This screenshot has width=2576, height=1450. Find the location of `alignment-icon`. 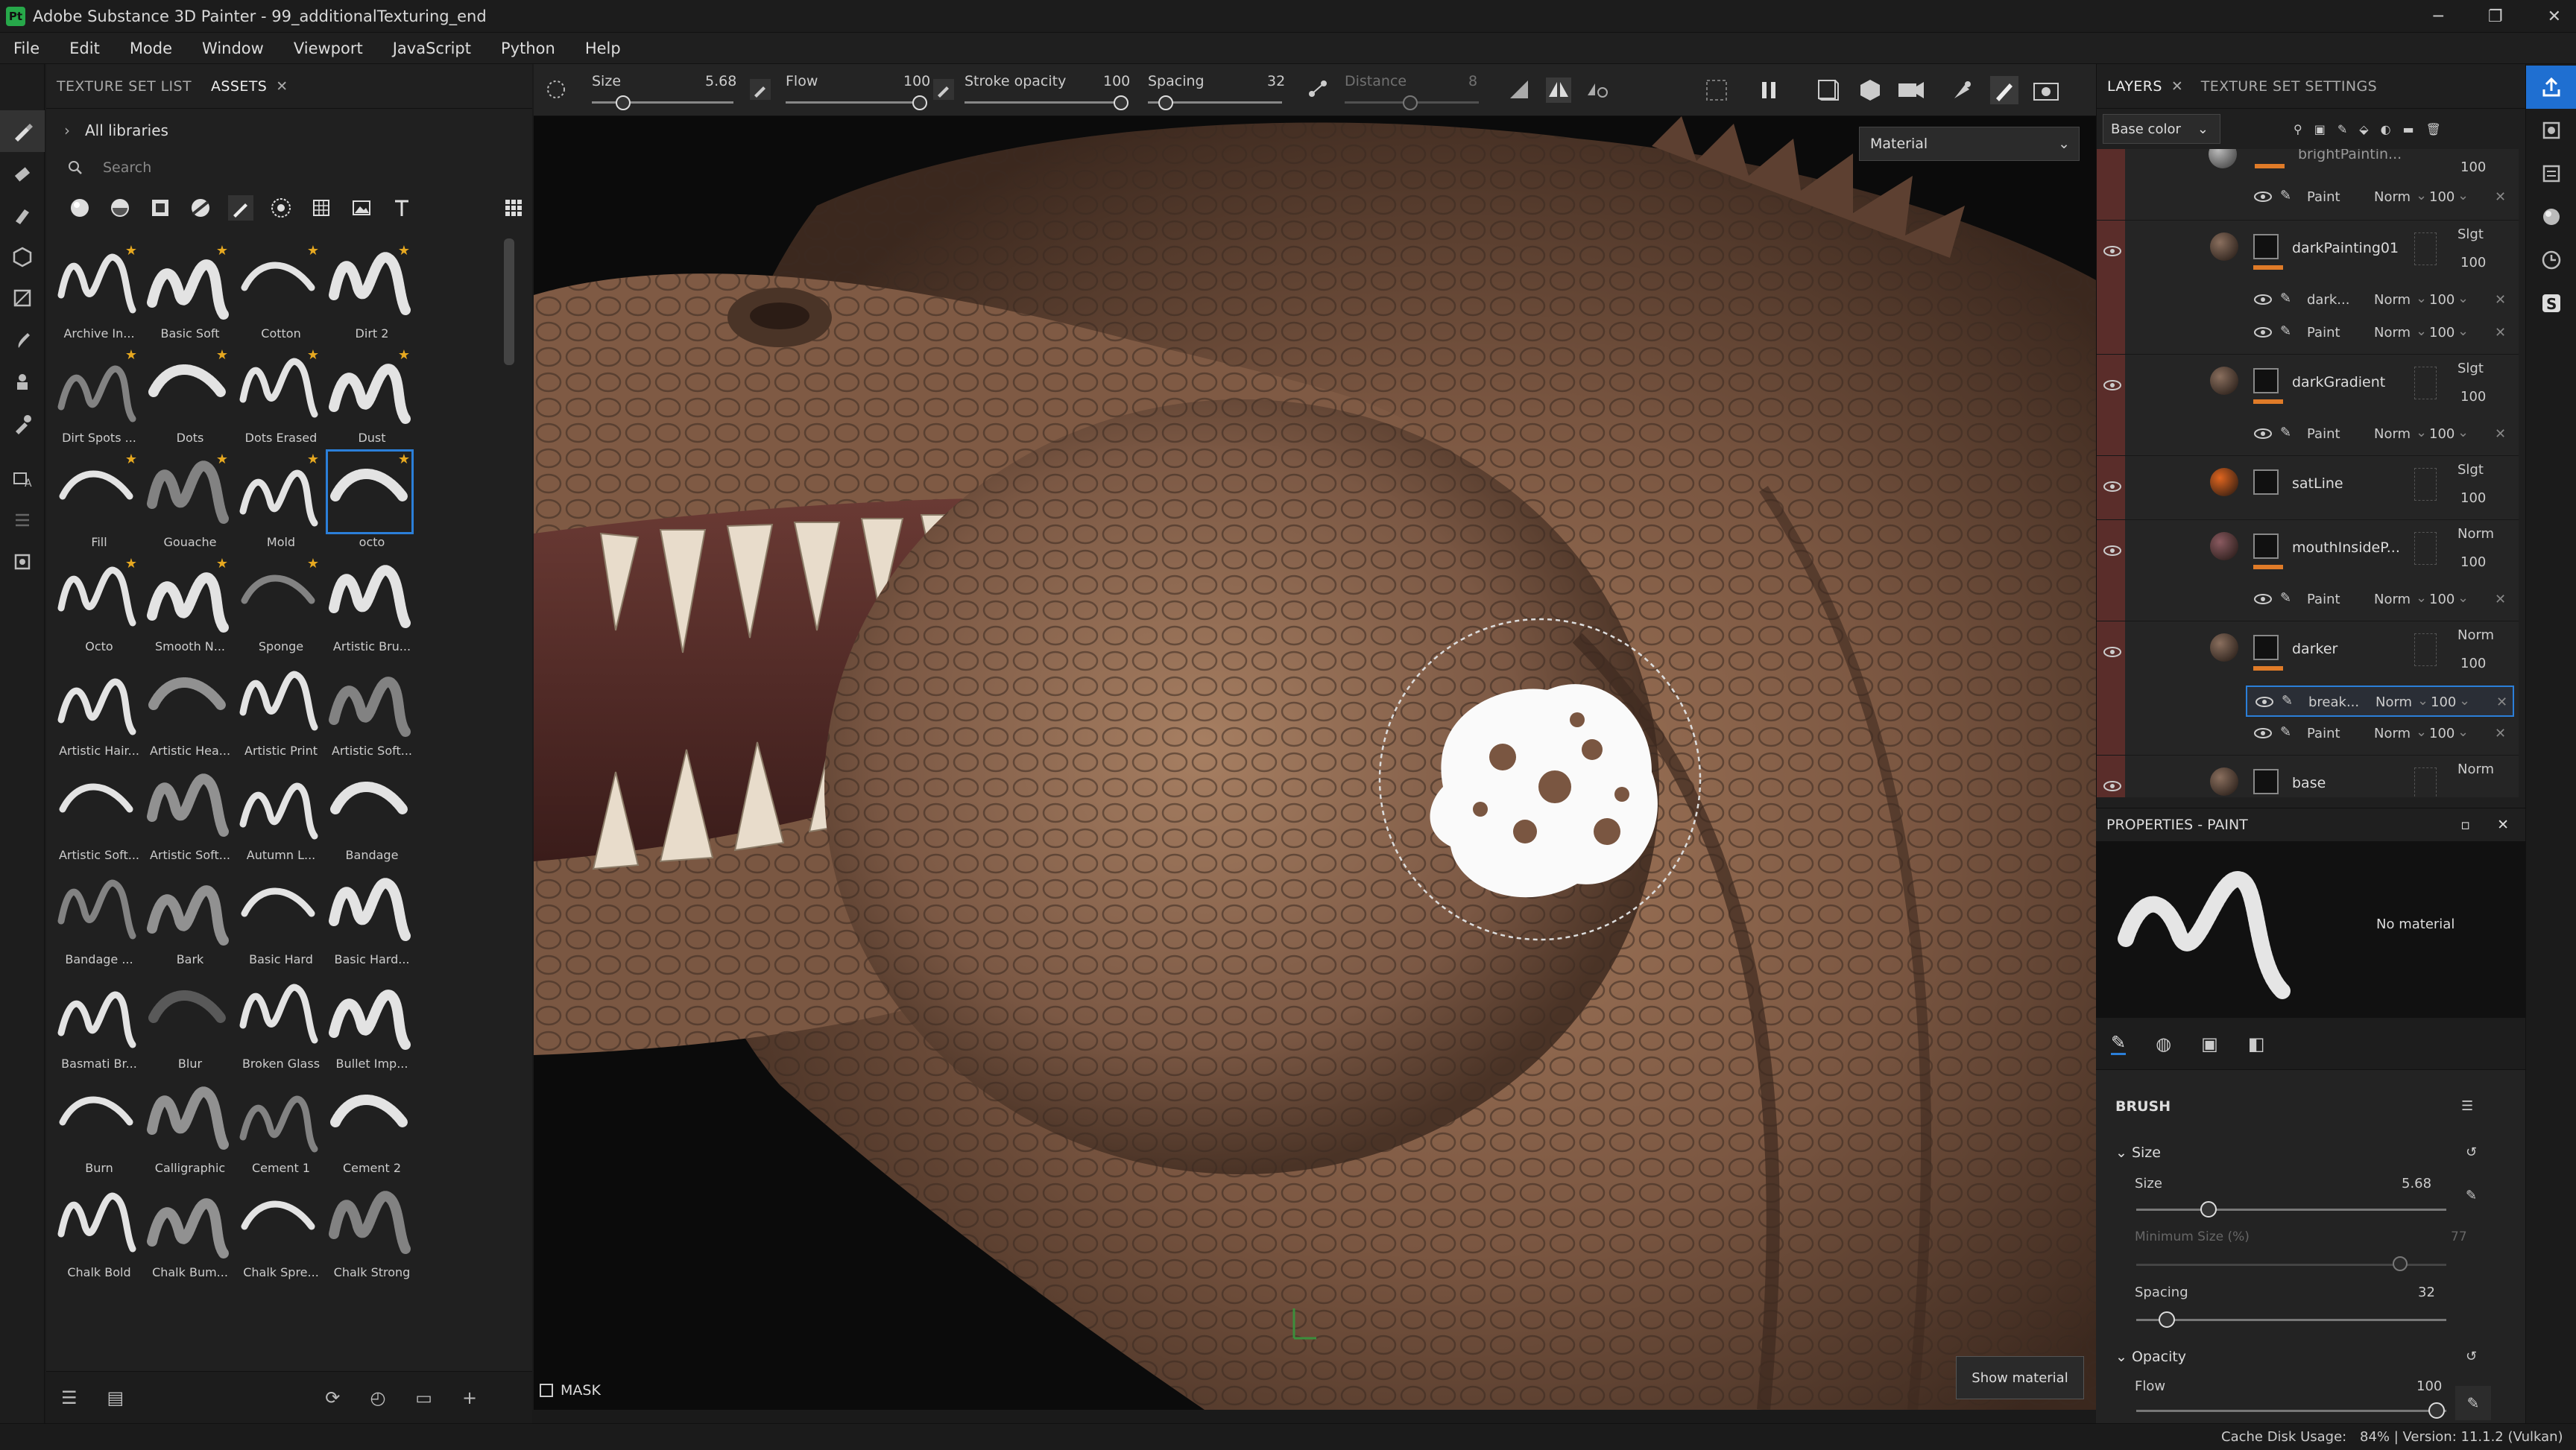

alignment-icon is located at coordinates (1520, 90).